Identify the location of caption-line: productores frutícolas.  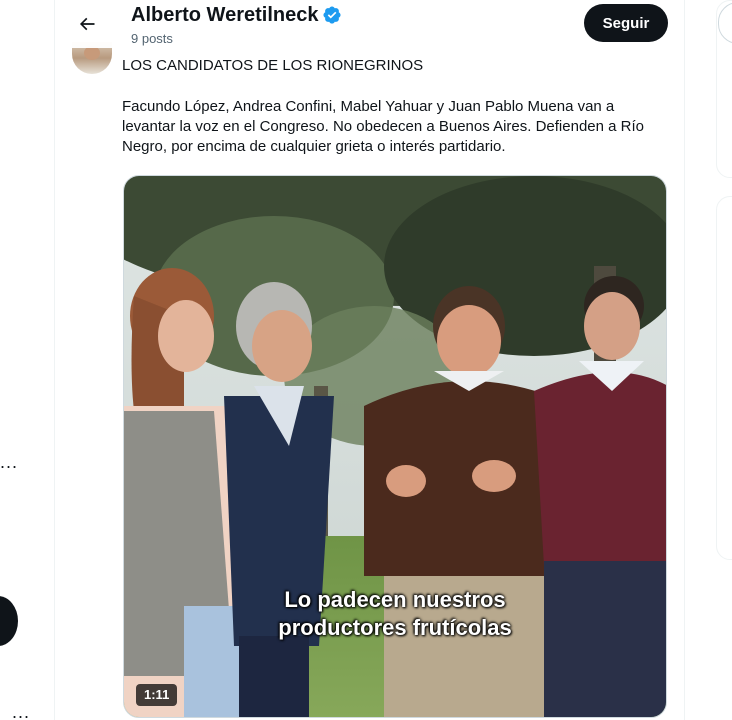
(395, 627).